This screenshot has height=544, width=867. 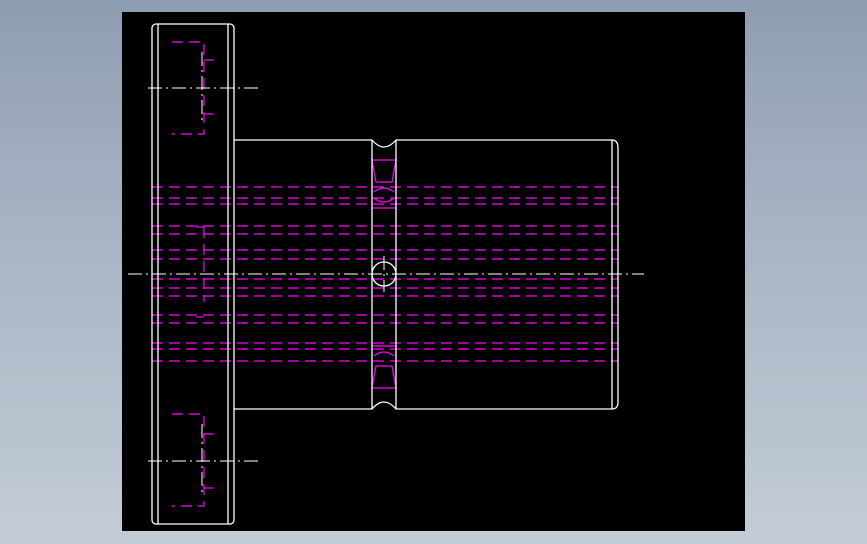 What do you see at coordinates (384, 171) in the screenshot?
I see `groove-hidden-upper` at bounding box center [384, 171].